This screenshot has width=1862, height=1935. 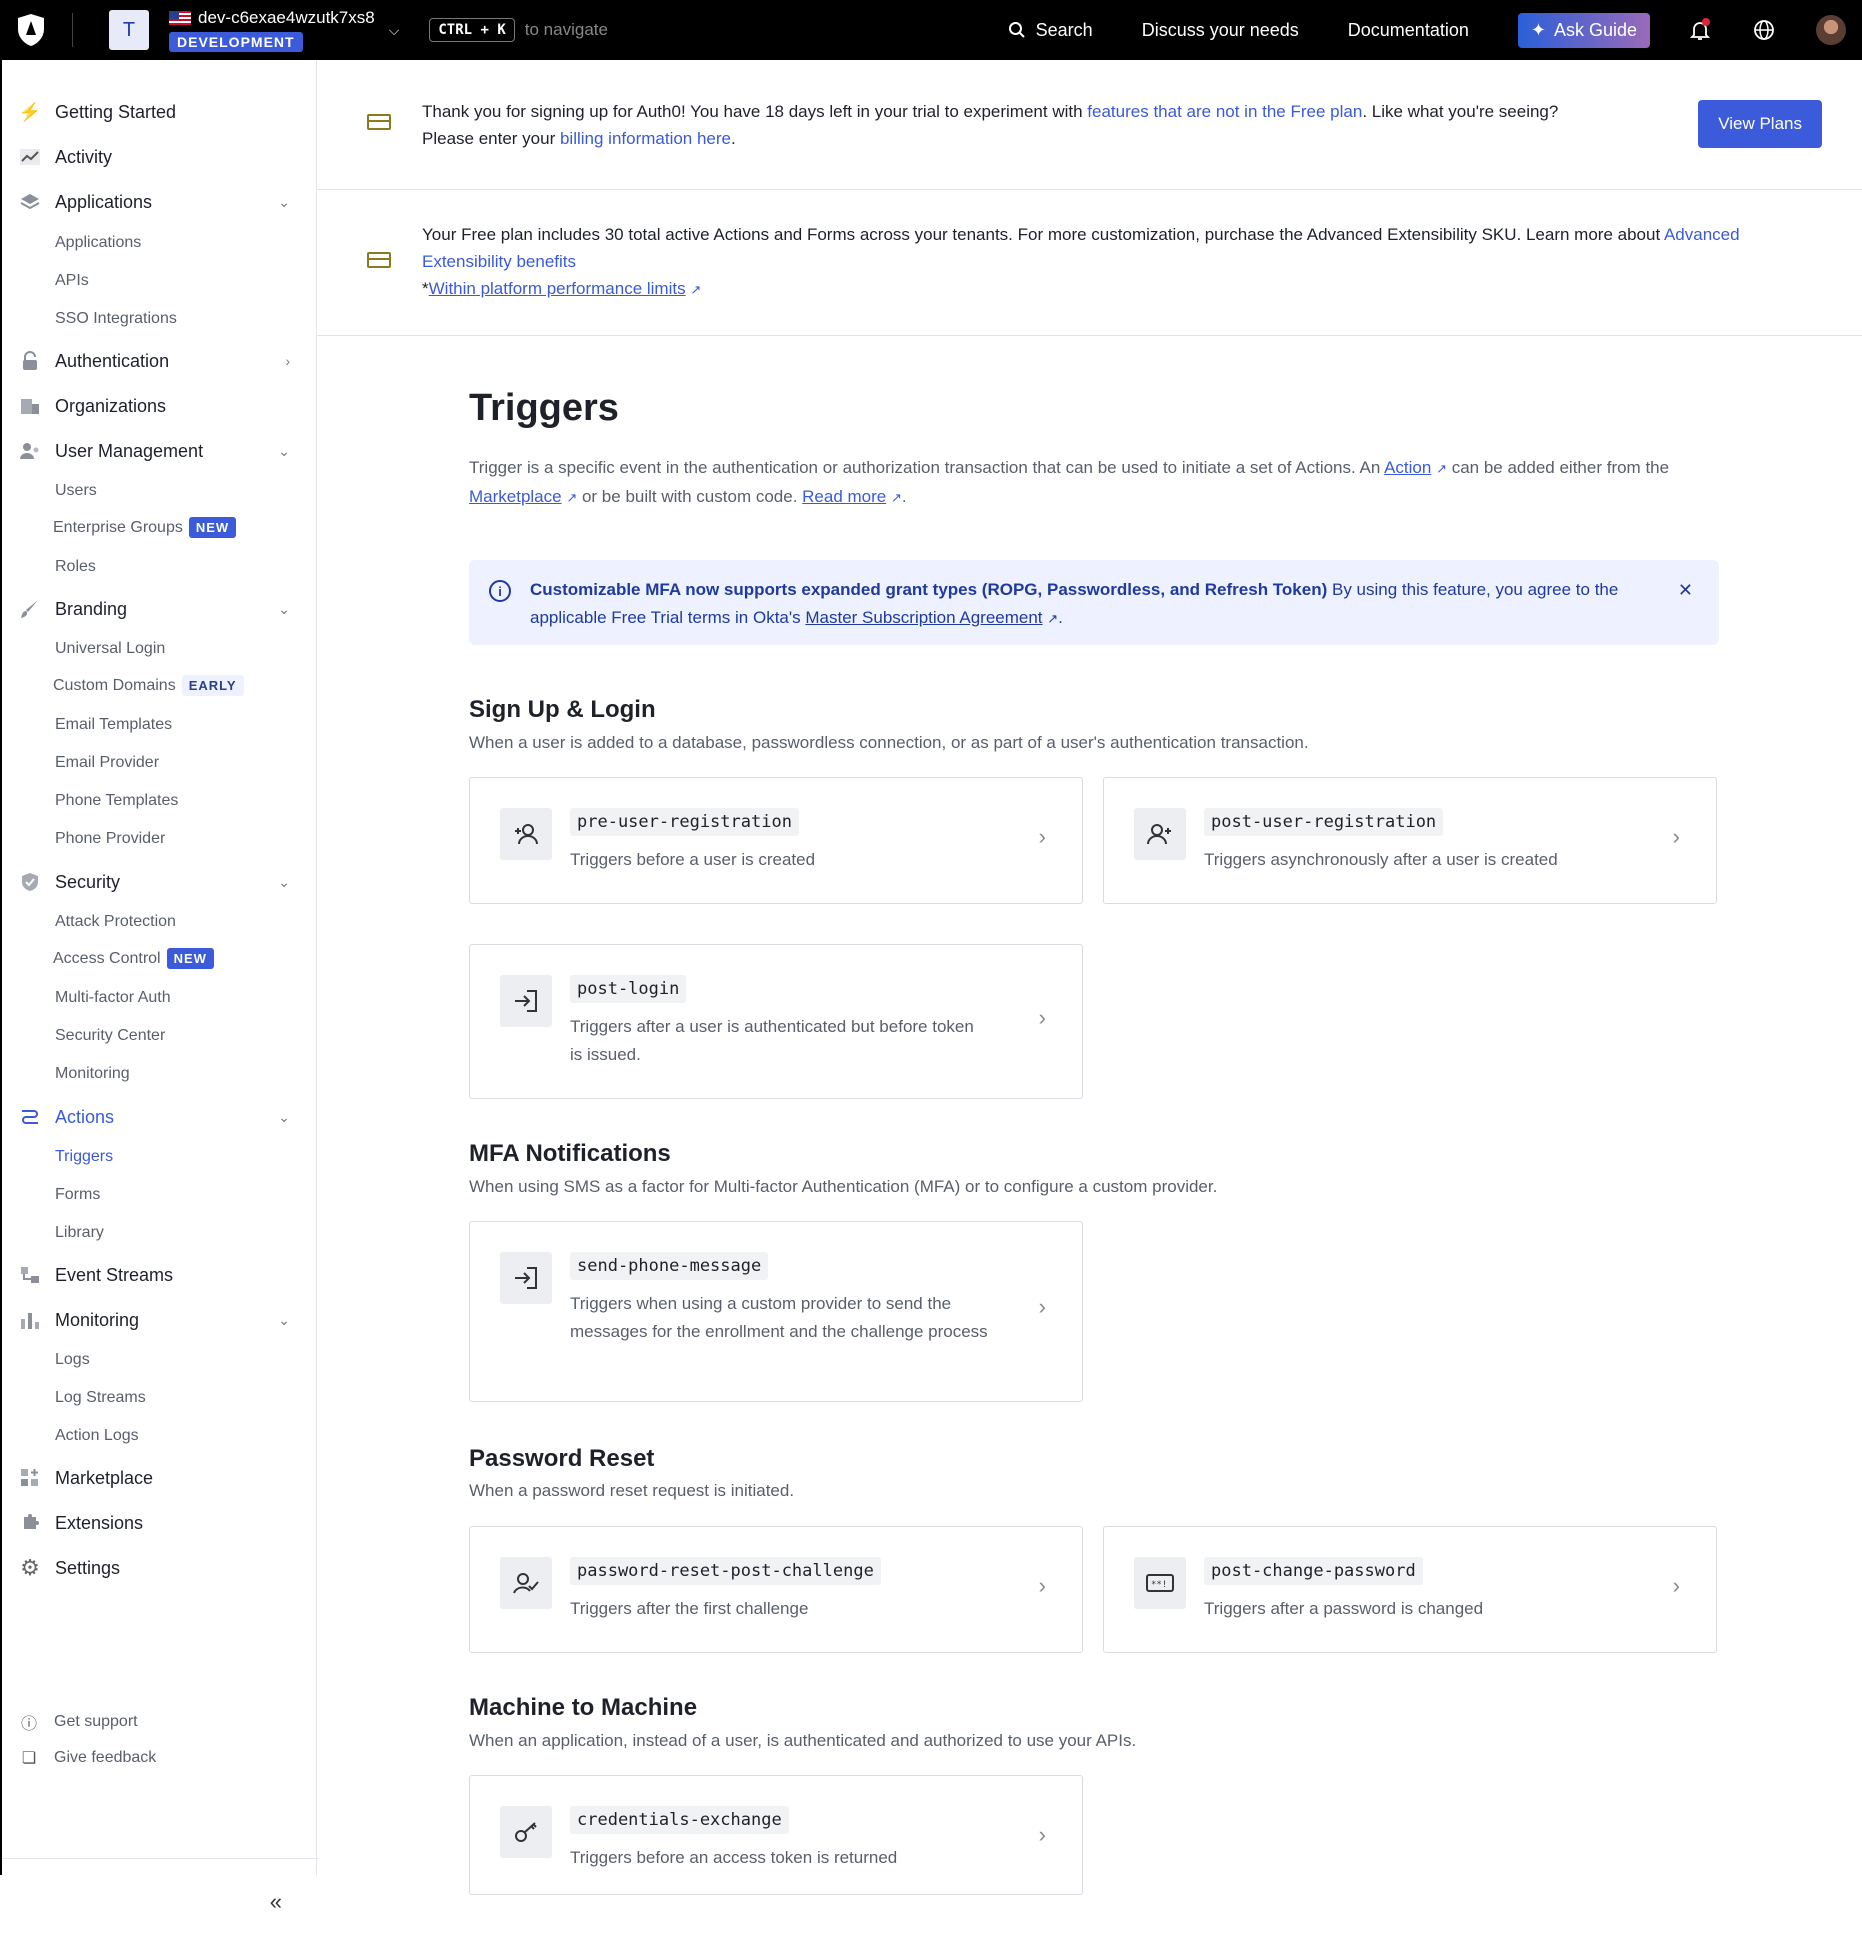 I want to click on sidebar-item-actions: Actions ⌄, so click(x=152, y=1117).